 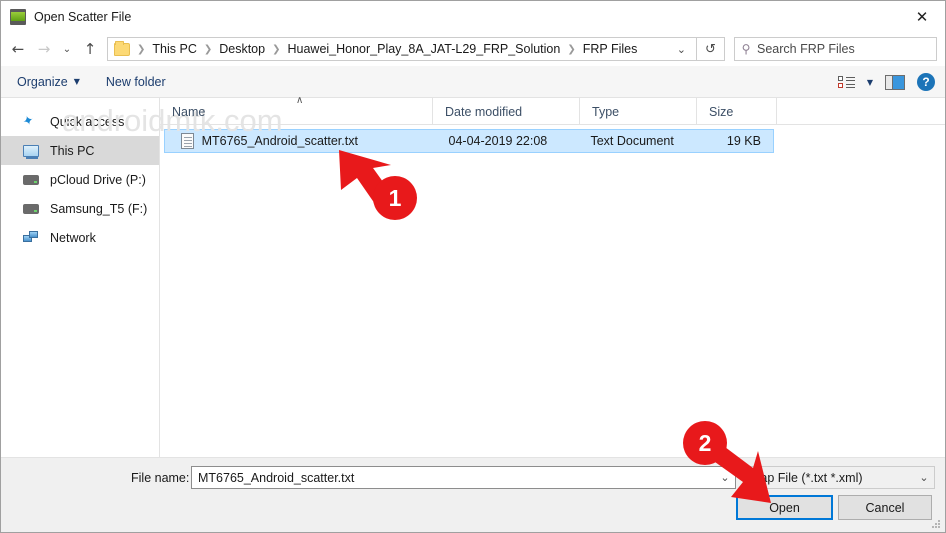 I want to click on close-icon: ✕, so click(x=922, y=16).